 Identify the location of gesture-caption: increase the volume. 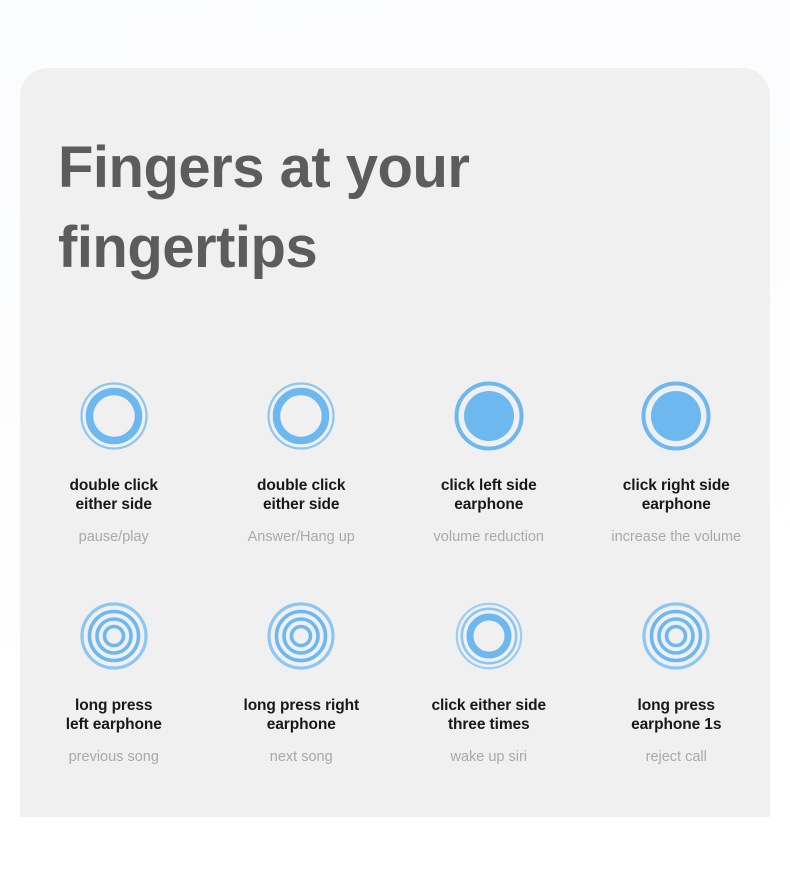
(676, 537).